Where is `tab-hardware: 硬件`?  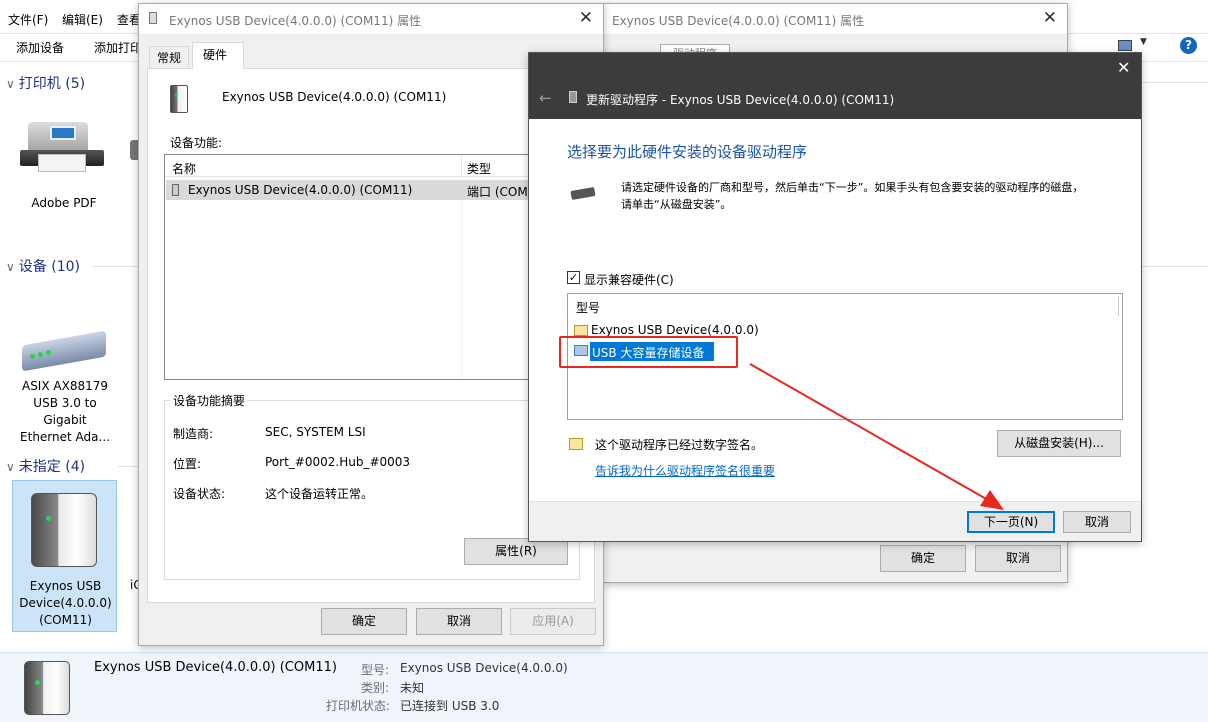
tab-hardware: 硬件 is located at coordinates (218, 55).